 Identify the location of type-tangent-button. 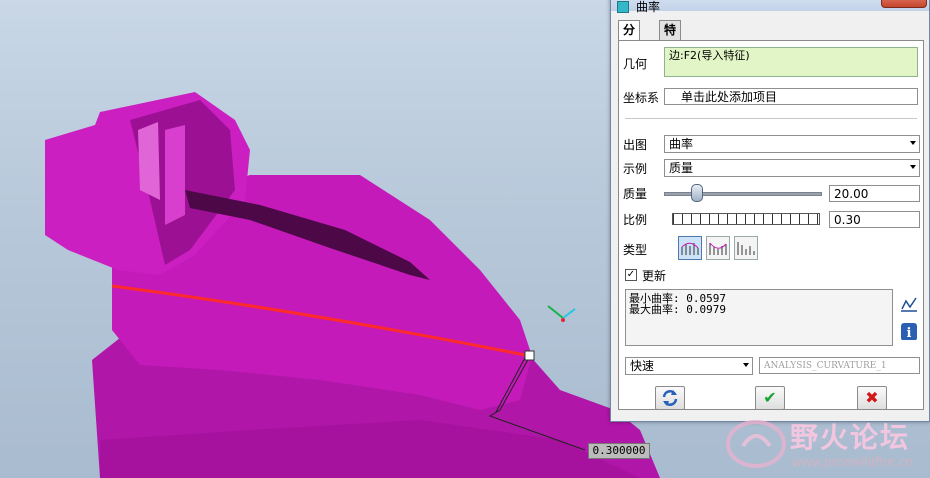
(746, 248).